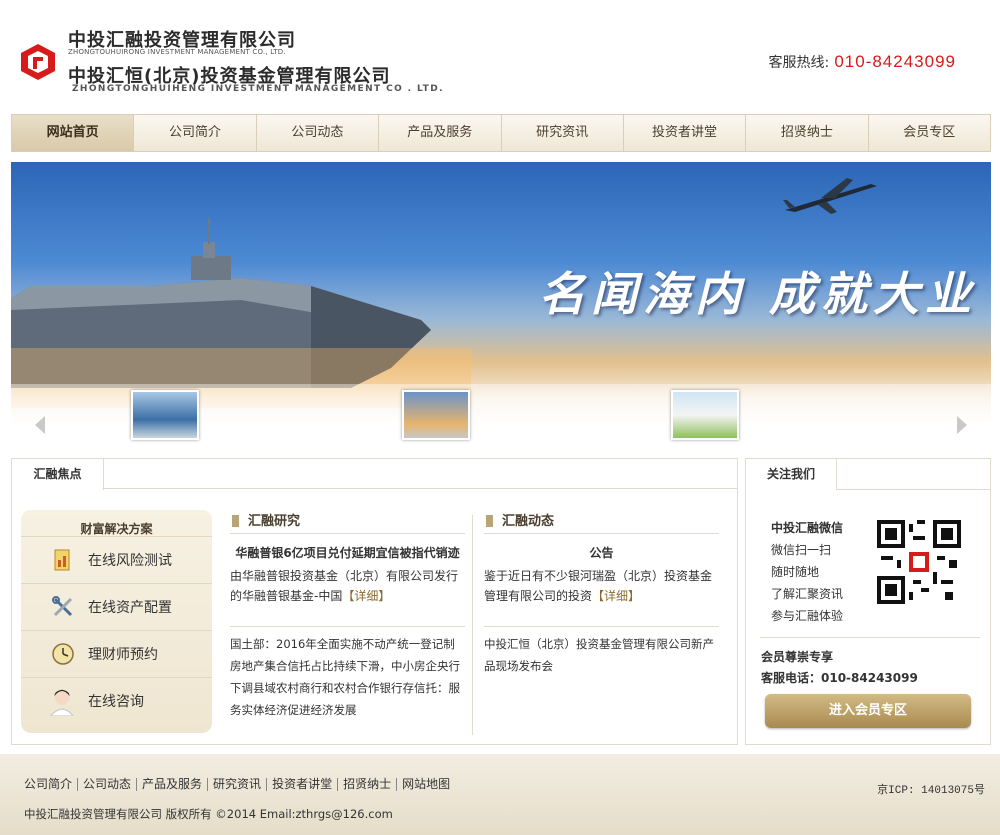 Image resolution: width=1000 pixels, height=835 pixels. I want to click on tab-follow: 关注我们, so click(791, 474).